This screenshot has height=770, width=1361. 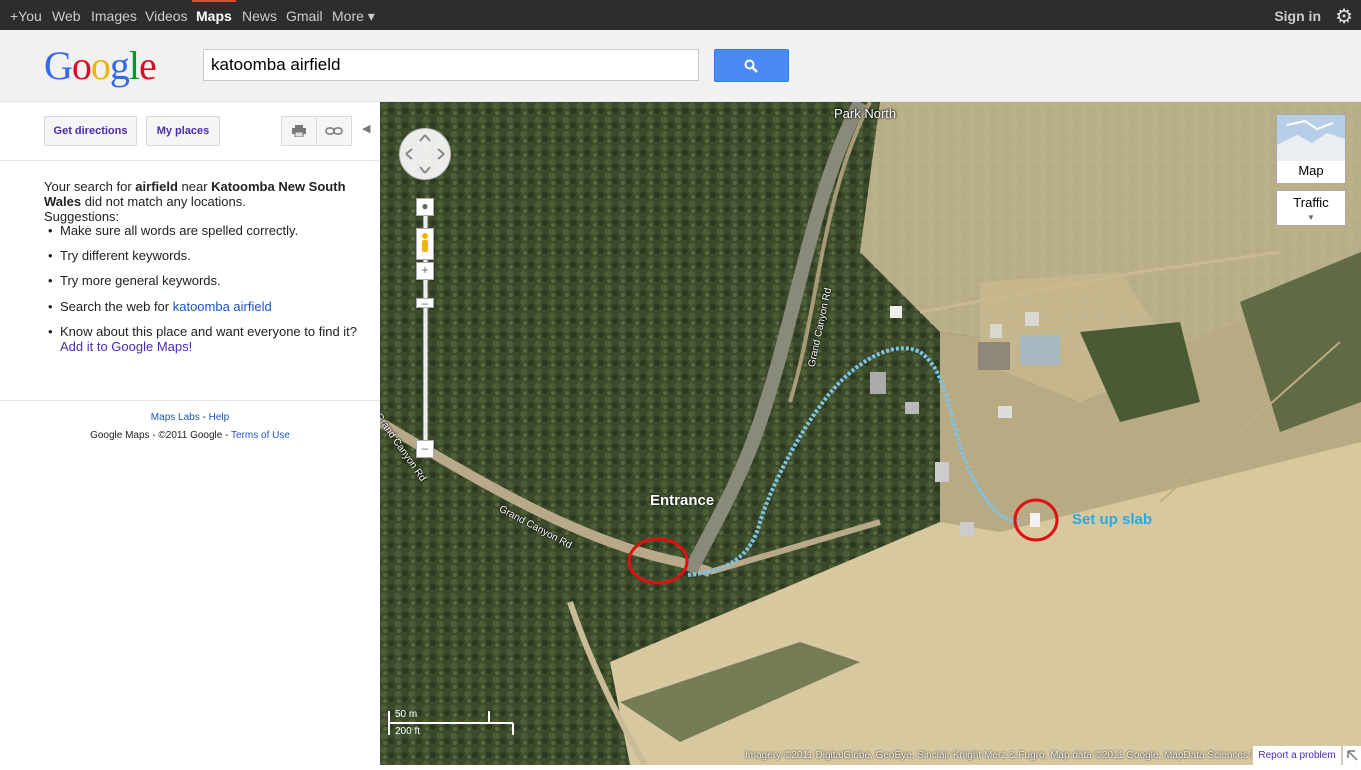 I want to click on search-icon, so click(x=751, y=66).